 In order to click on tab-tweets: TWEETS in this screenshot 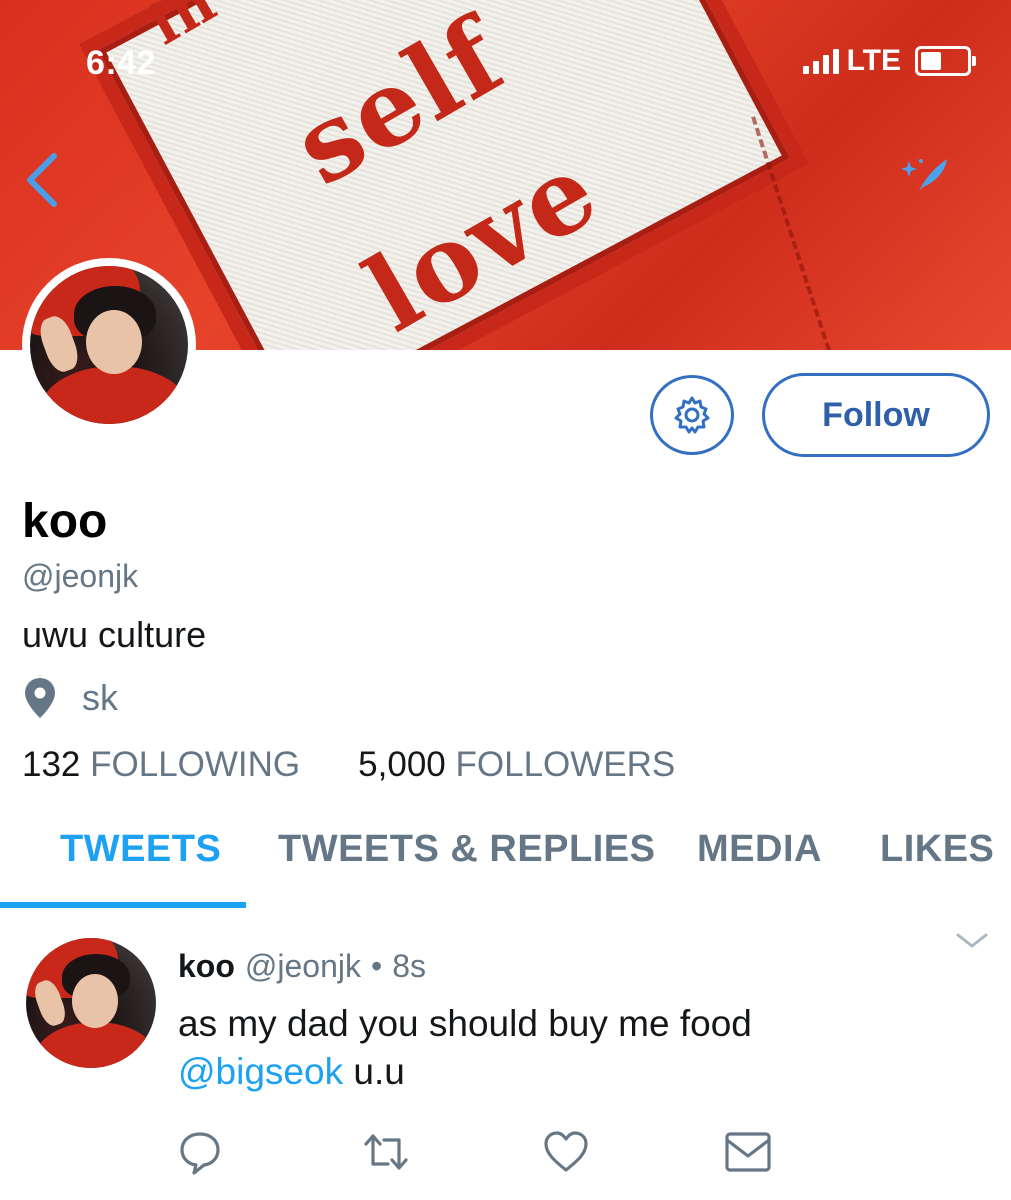, I will do `click(140, 849)`.